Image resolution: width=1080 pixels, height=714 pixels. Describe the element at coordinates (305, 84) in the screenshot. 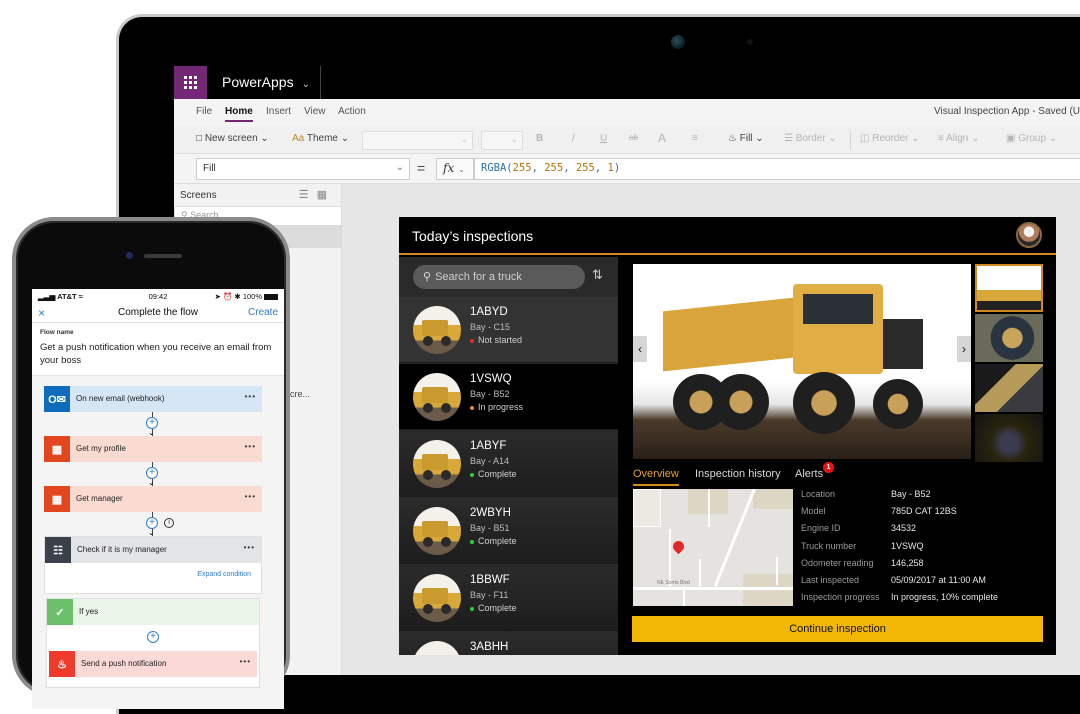

I see `chevron-down-icon: ⌄` at that location.